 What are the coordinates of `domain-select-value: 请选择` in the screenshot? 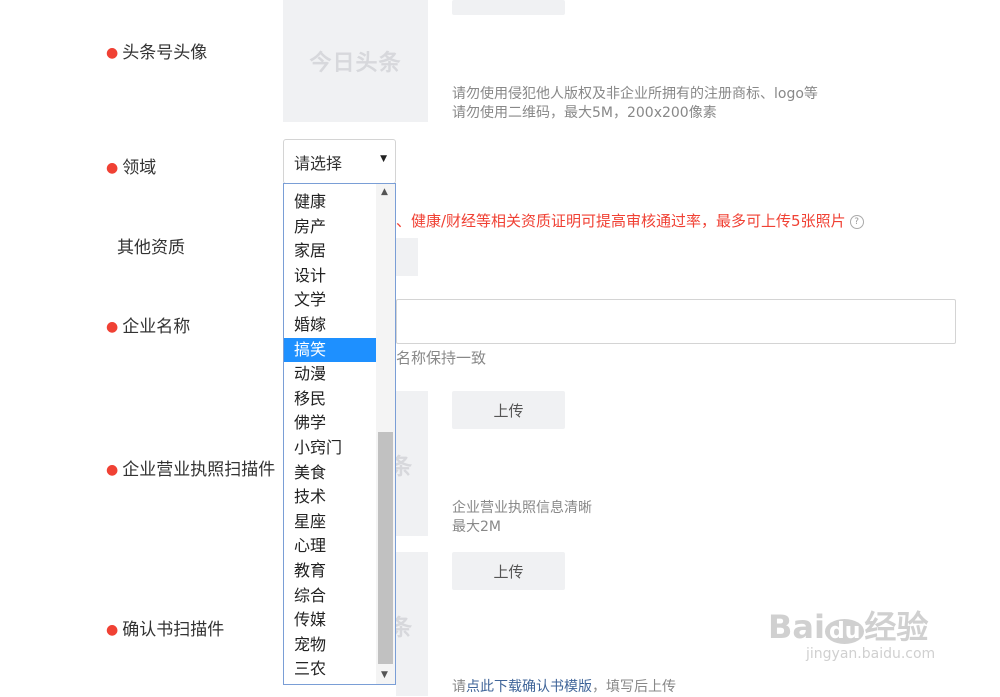 It's located at (318, 163).